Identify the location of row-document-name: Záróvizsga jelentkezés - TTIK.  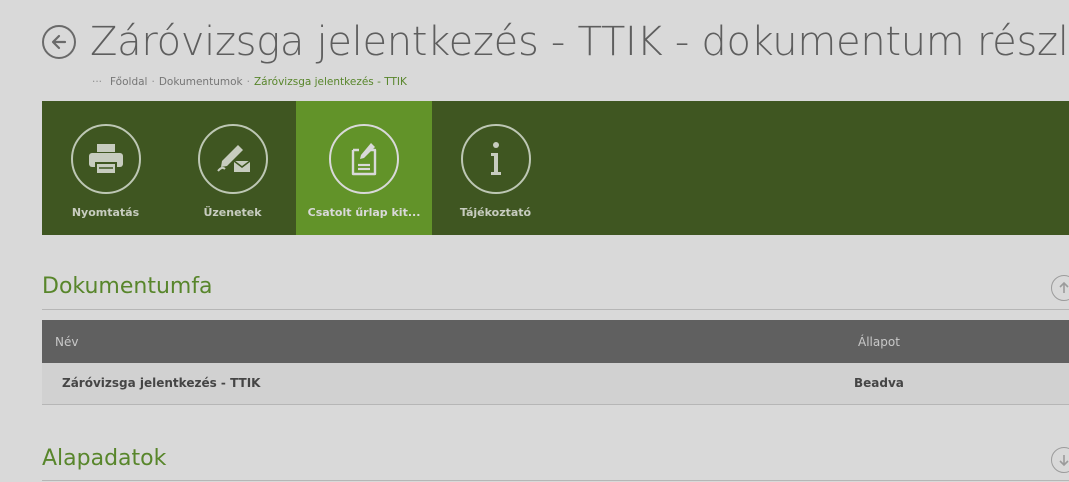
(161, 383).